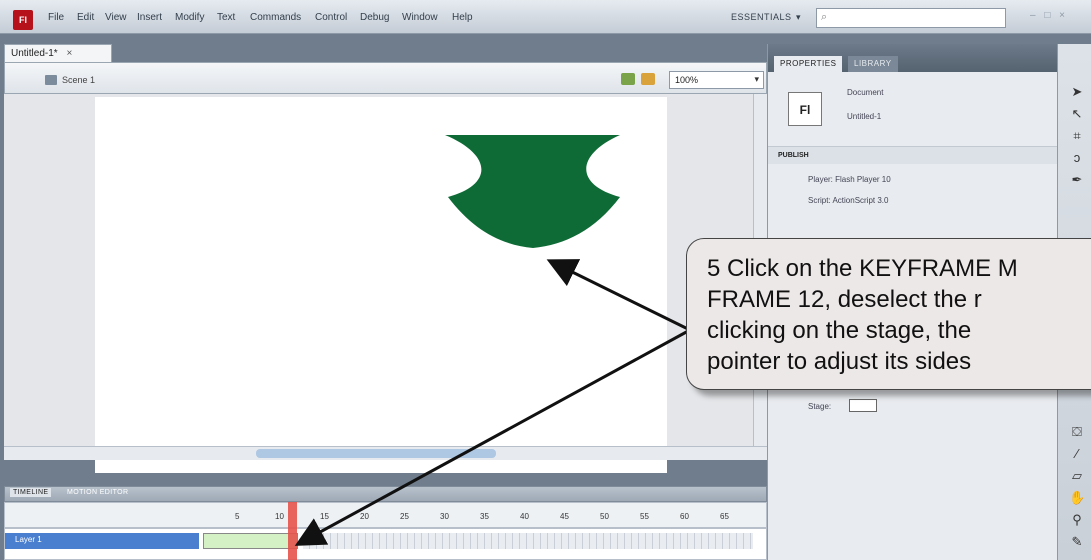  What do you see at coordinates (404, 516) in the screenshot?
I see `frame-number: 25` at bounding box center [404, 516].